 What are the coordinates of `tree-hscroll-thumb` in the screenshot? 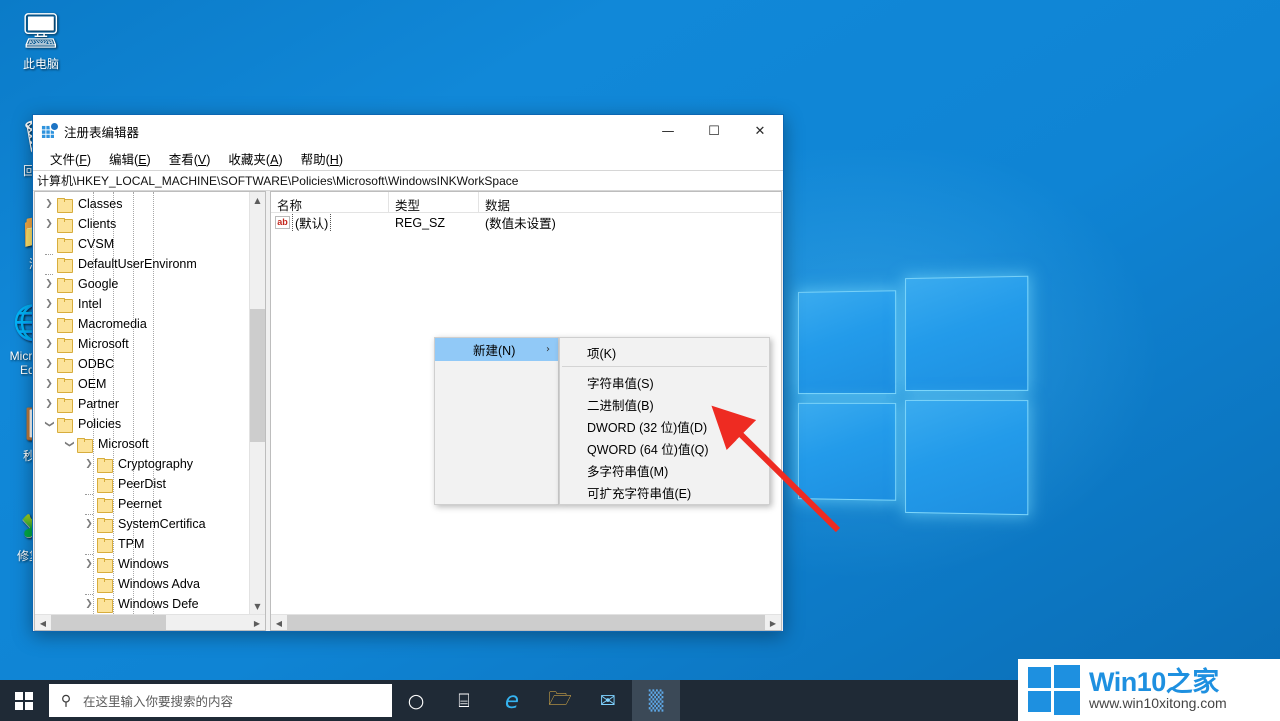 It's located at (108, 622).